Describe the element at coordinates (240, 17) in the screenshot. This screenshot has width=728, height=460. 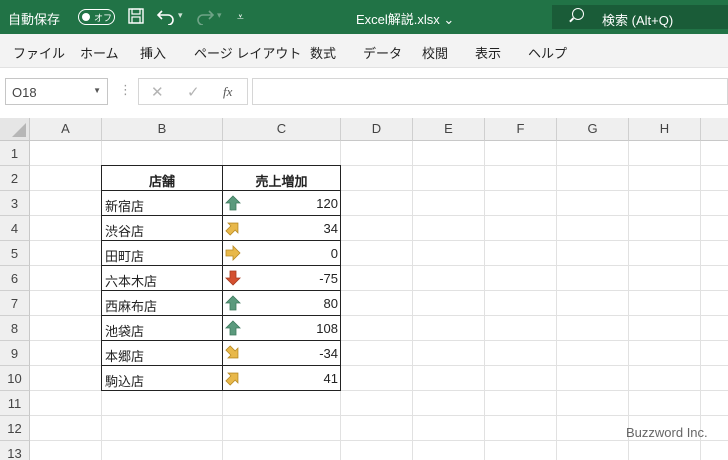
I see `customize-qat-icon: ⩡` at that location.